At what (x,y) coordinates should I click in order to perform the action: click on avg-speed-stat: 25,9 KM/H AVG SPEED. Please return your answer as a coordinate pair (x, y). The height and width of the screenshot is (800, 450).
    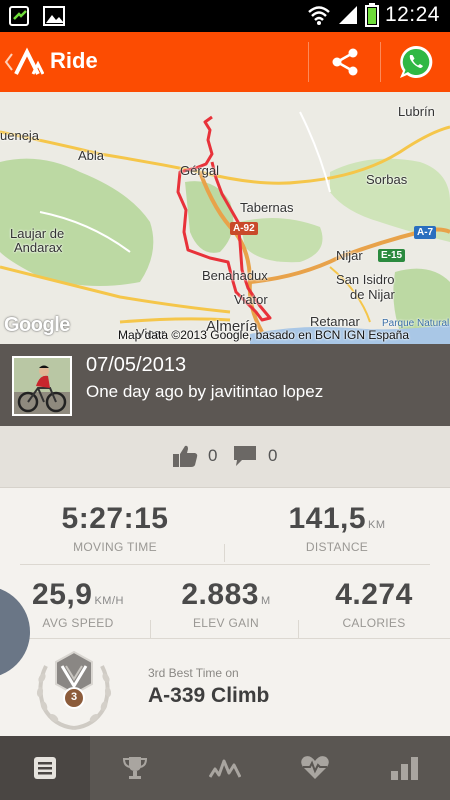
    Looking at the image, I should click on (78, 604).